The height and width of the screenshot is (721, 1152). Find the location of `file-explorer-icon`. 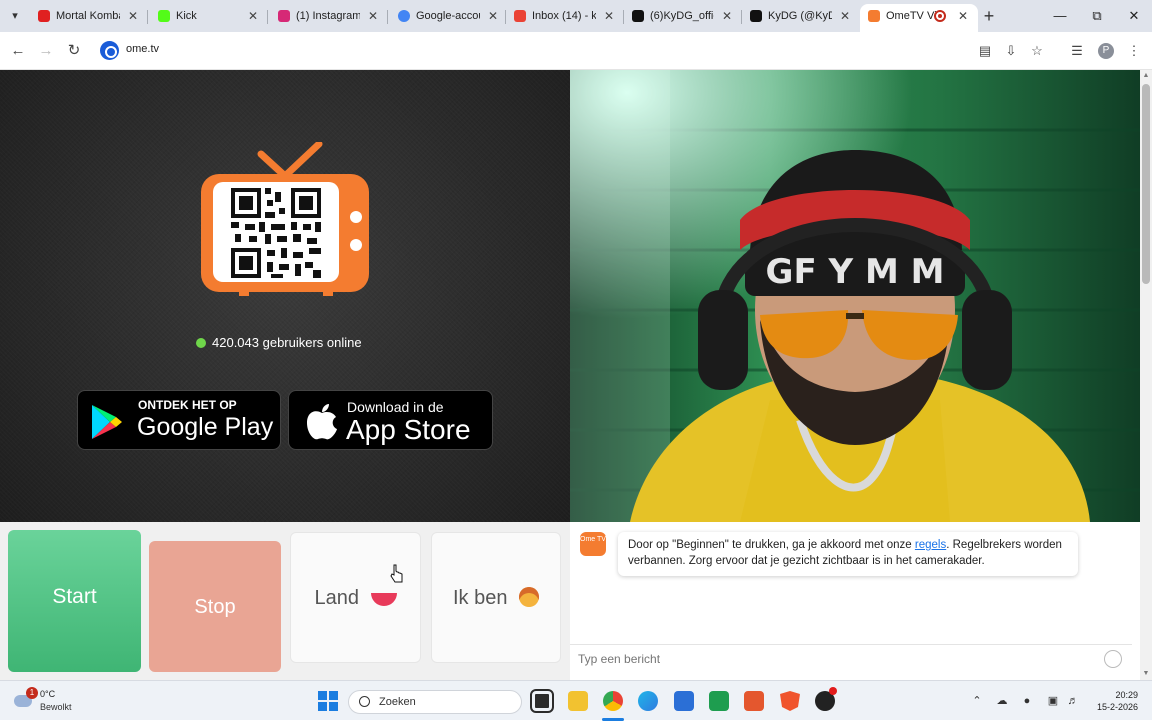

file-explorer-icon is located at coordinates (578, 701).